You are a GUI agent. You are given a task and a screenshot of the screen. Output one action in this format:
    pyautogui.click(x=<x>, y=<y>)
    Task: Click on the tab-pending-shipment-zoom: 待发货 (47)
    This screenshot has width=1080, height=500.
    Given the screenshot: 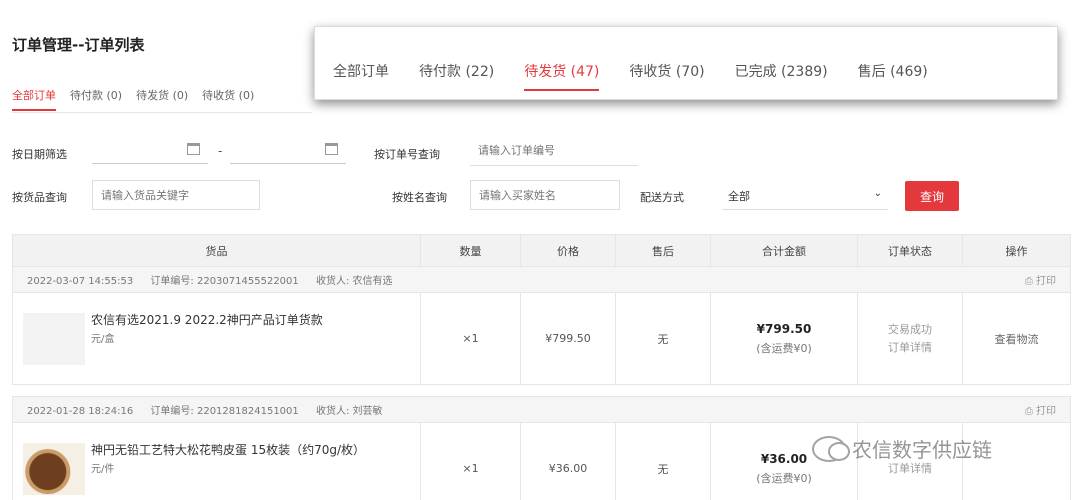 What is the action you would take?
    pyautogui.click(x=562, y=76)
    